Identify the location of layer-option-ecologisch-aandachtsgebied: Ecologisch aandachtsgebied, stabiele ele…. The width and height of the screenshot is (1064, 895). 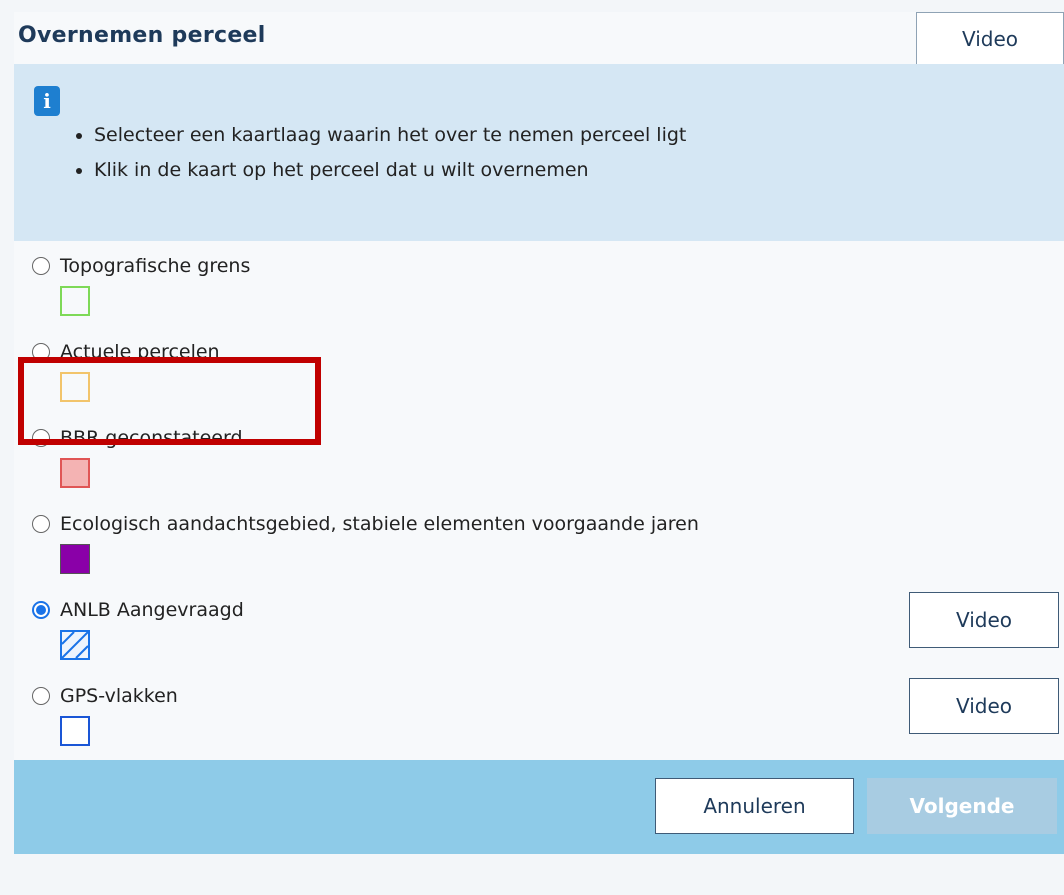
(539, 542).